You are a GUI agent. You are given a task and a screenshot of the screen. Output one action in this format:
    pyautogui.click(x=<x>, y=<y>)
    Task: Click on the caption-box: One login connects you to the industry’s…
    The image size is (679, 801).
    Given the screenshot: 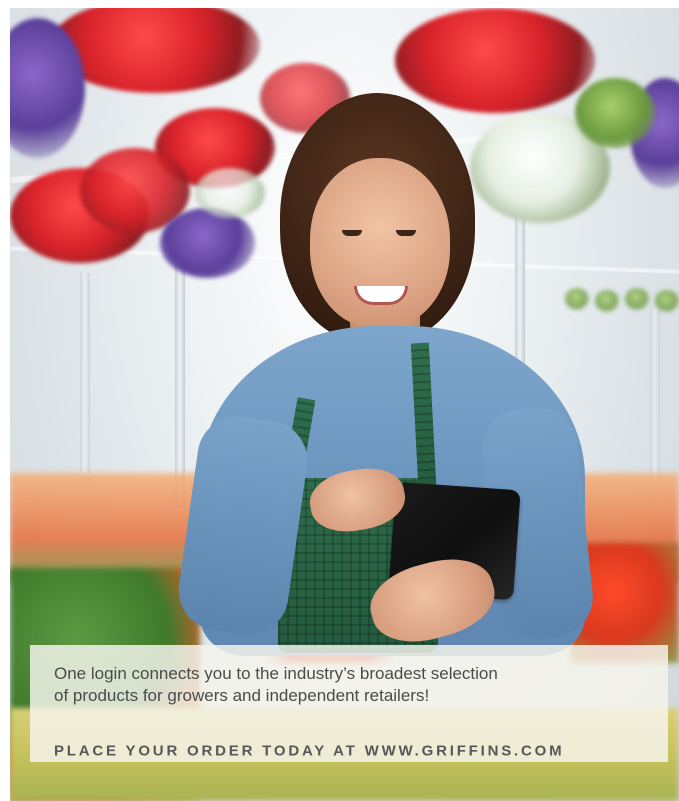 What is the action you would take?
    pyautogui.click(x=349, y=703)
    